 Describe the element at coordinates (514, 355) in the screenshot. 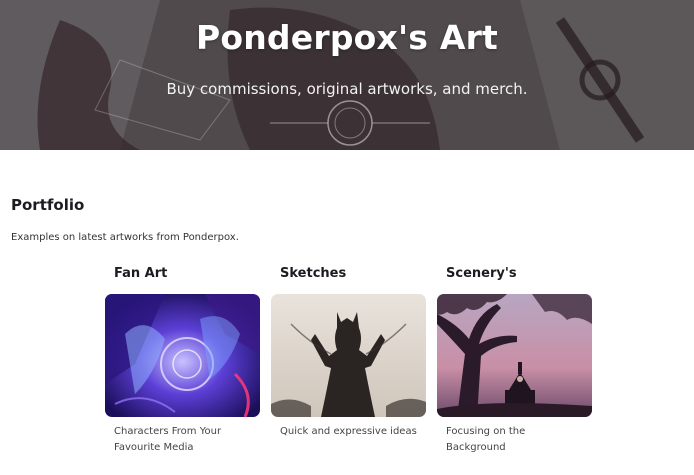

I see `scenery-image` at that location.